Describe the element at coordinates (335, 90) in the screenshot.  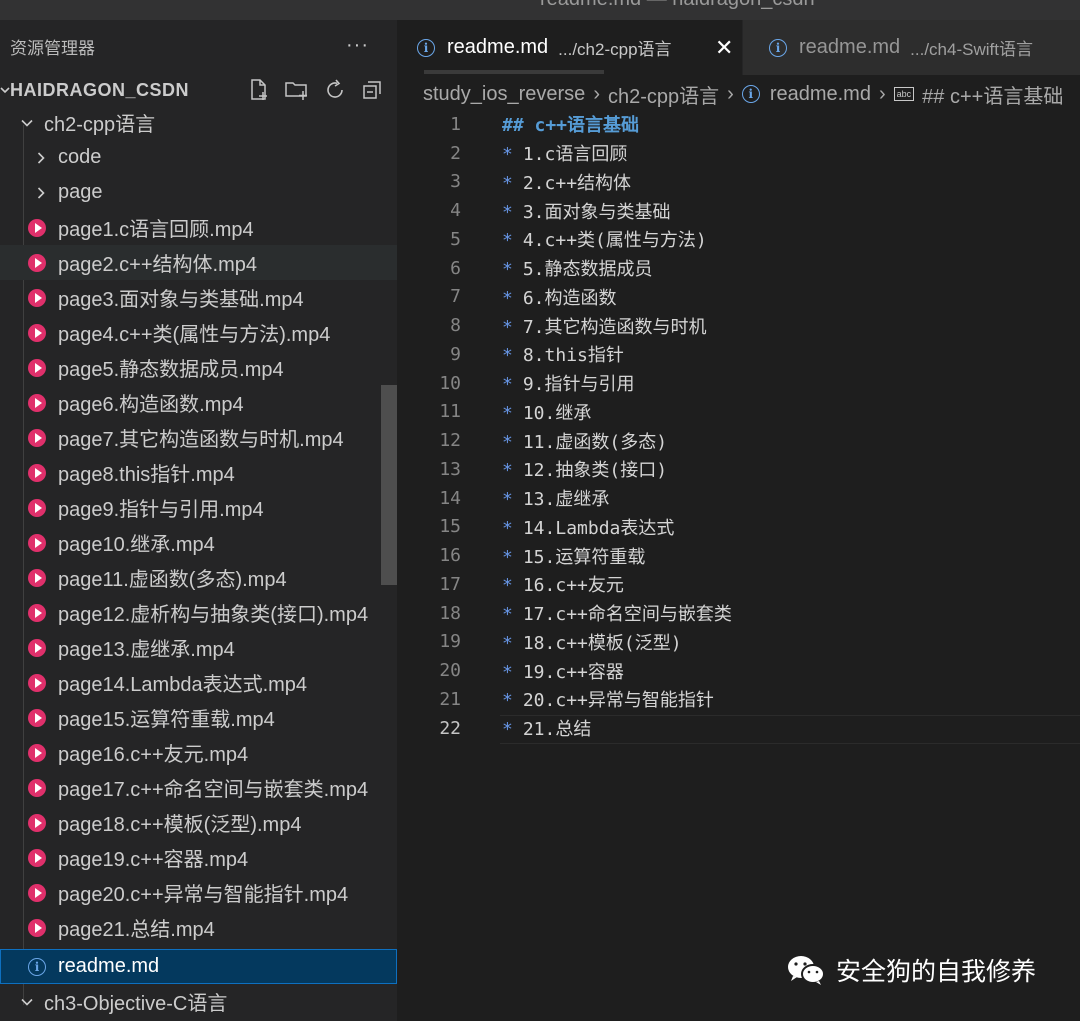
I see `refresh-icon` at that location.